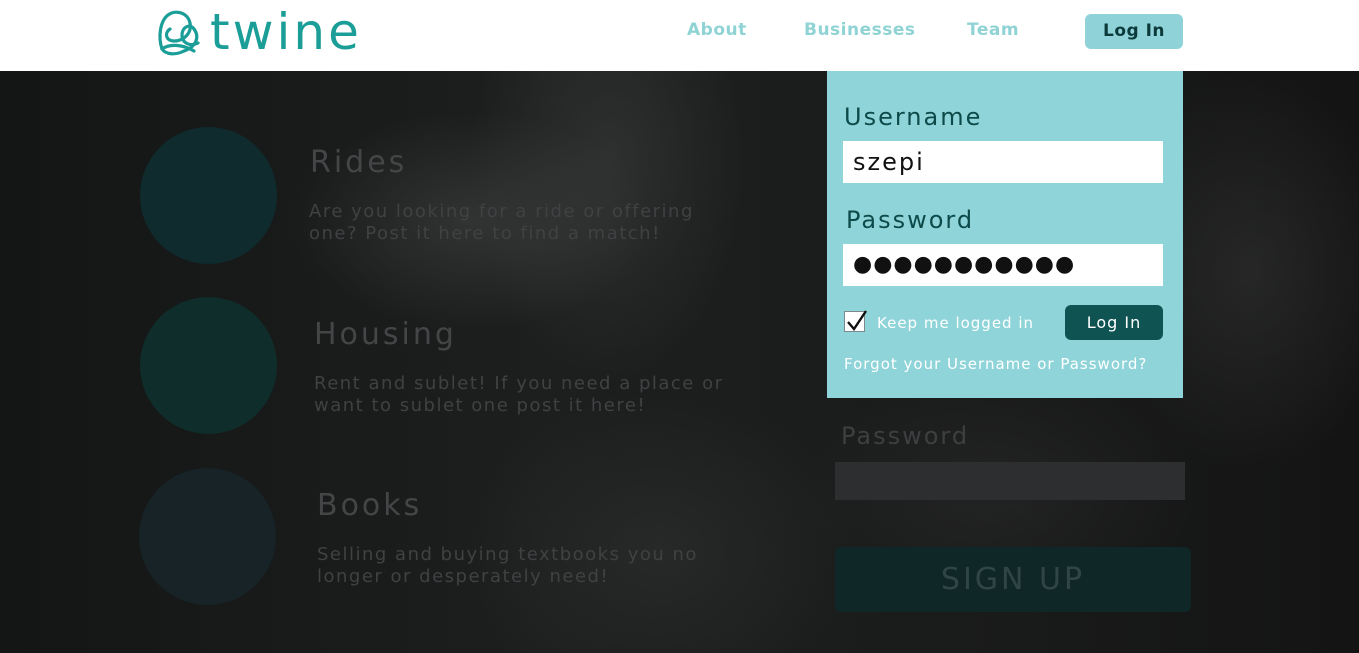 The image size is (1359, 653). What do you see at coordinates (679, 35) in the screenshot?
I see `top-navbar: twine About Businesses Team Log In` at bounding box center [679, 35].